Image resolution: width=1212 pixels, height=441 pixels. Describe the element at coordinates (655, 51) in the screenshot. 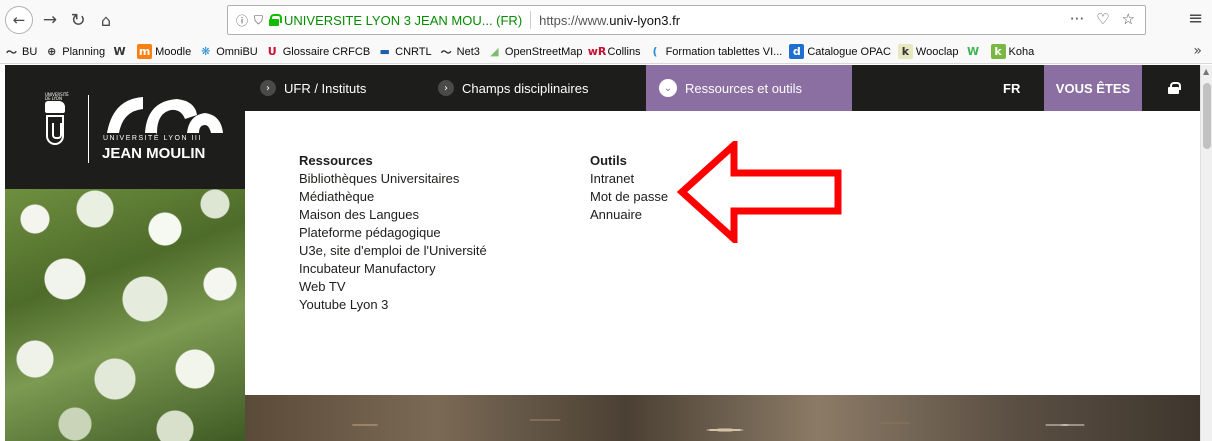

I see `bookmark-favicon-icon: (` at that location.